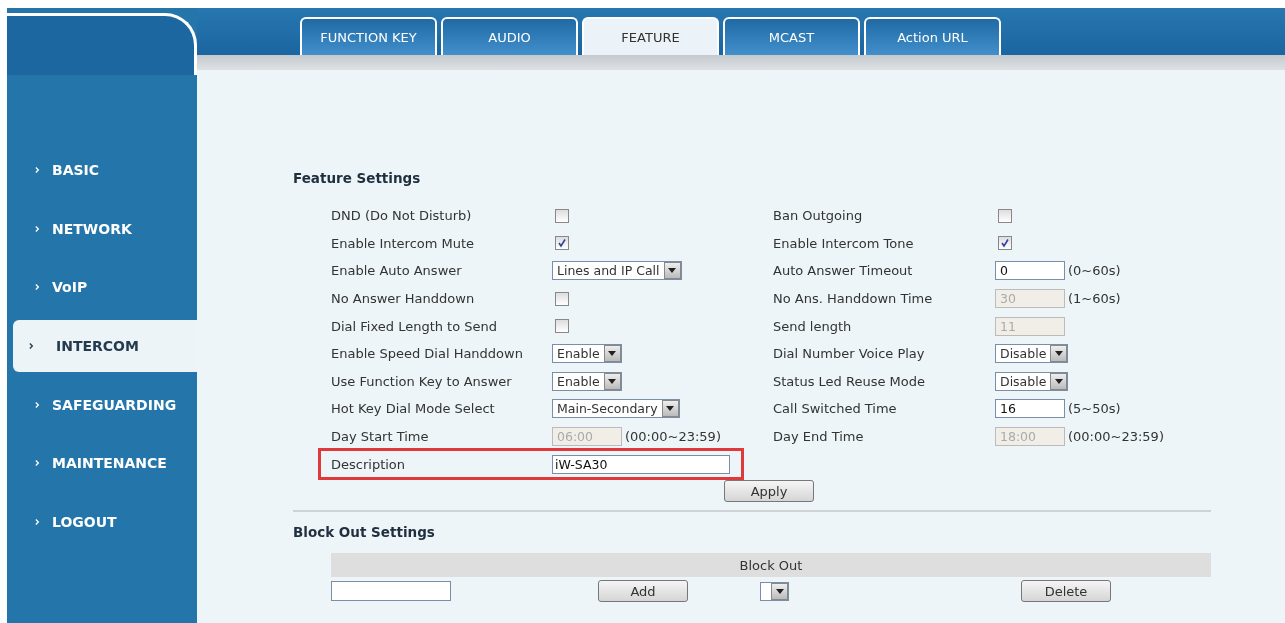 Image resolution: width=1285 pixels, height=623 pixels. I want to click on table-header: Block Out, so click(771, 565).